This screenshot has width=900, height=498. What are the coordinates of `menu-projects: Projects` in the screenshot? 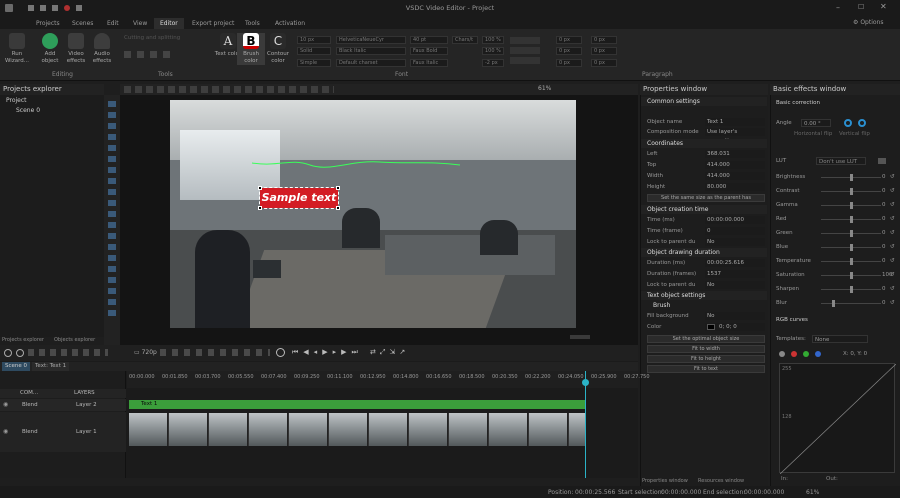 It's located at (48, 23).